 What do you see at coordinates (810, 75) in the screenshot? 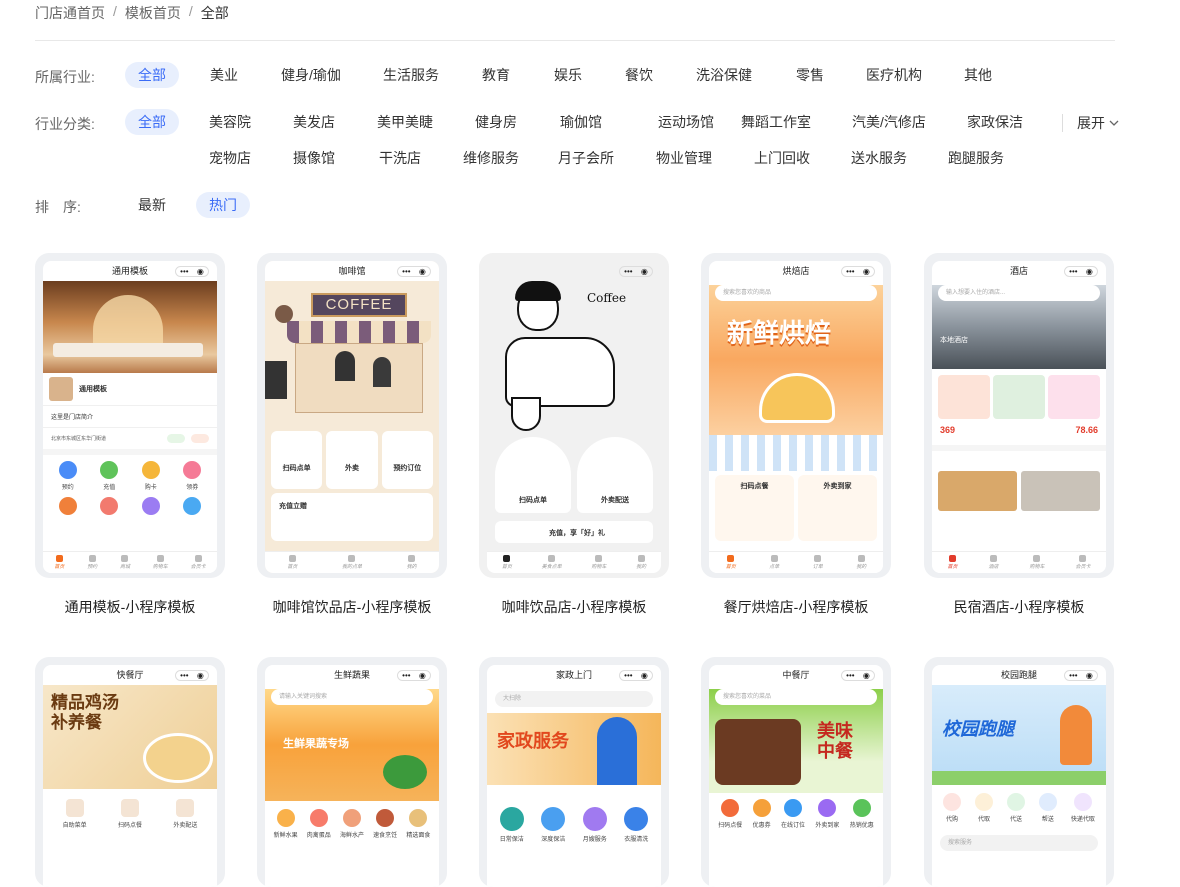
I see `industry-option: 零售` at bounding box center [810, 75].